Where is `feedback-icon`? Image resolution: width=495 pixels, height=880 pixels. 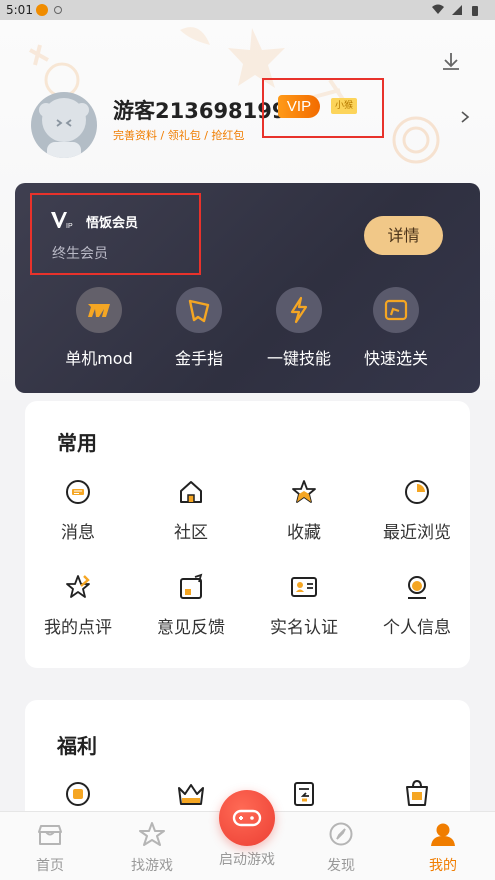
feedback-icon is located at coordinates (191, 586).